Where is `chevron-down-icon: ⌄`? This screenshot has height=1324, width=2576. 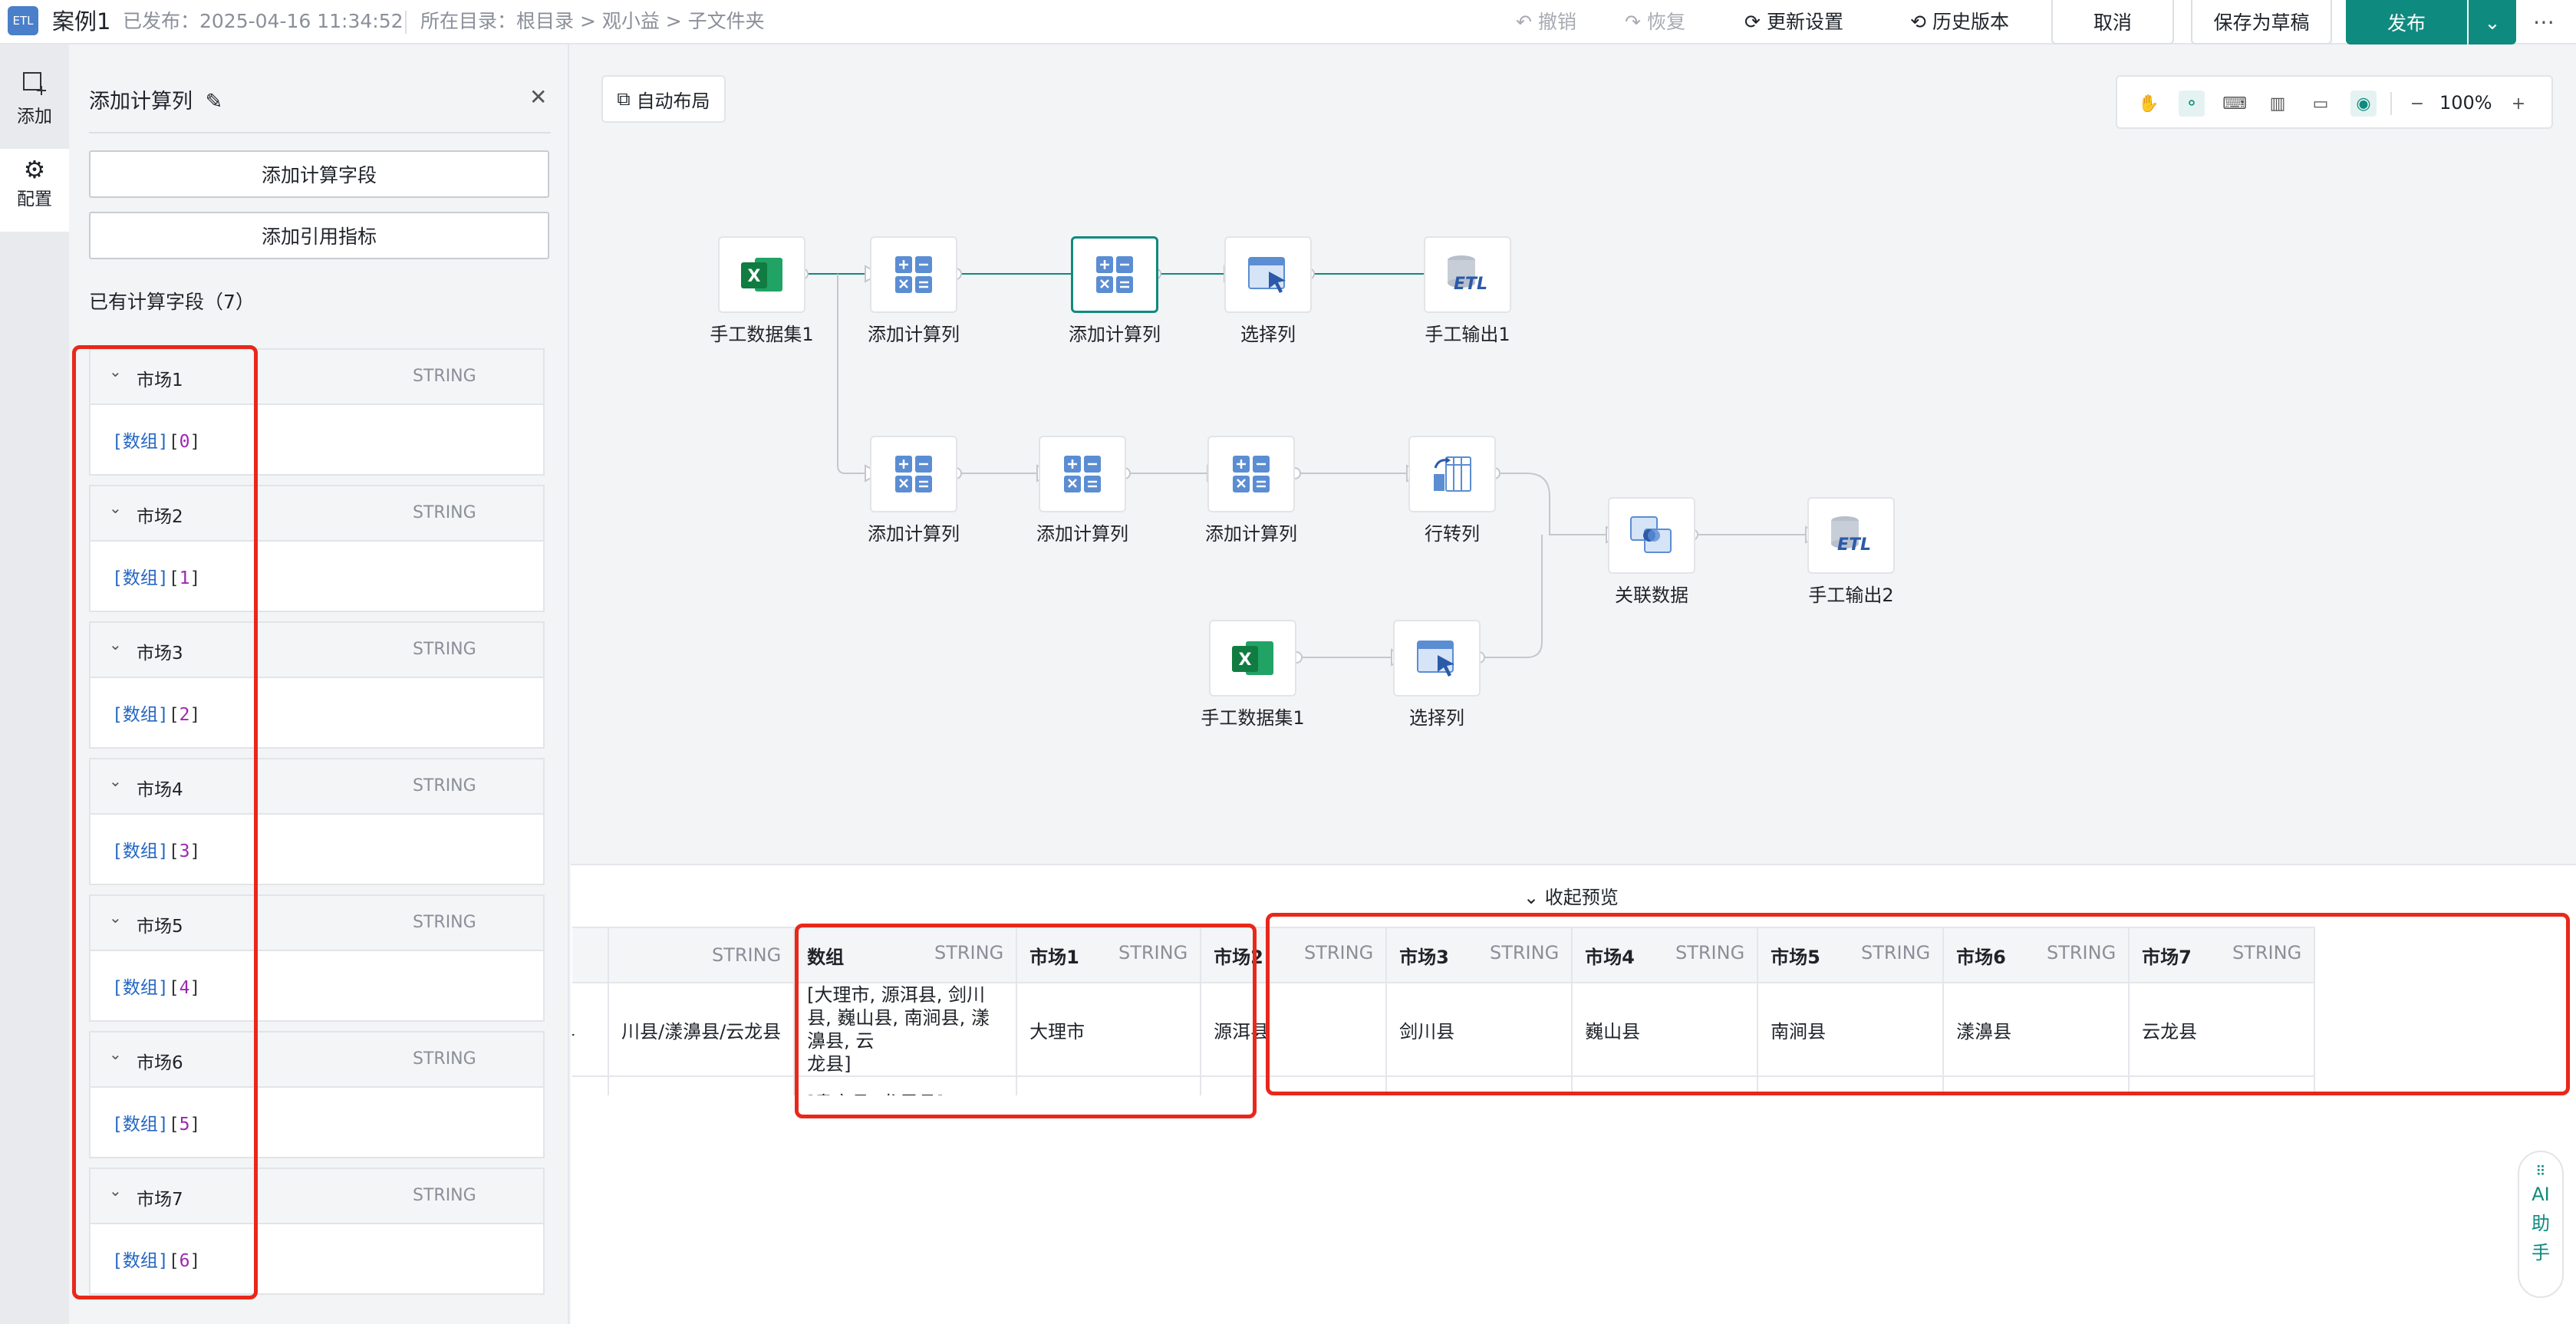
chevron-down-icon: ⌄ is located at coordinates (1532, 897).